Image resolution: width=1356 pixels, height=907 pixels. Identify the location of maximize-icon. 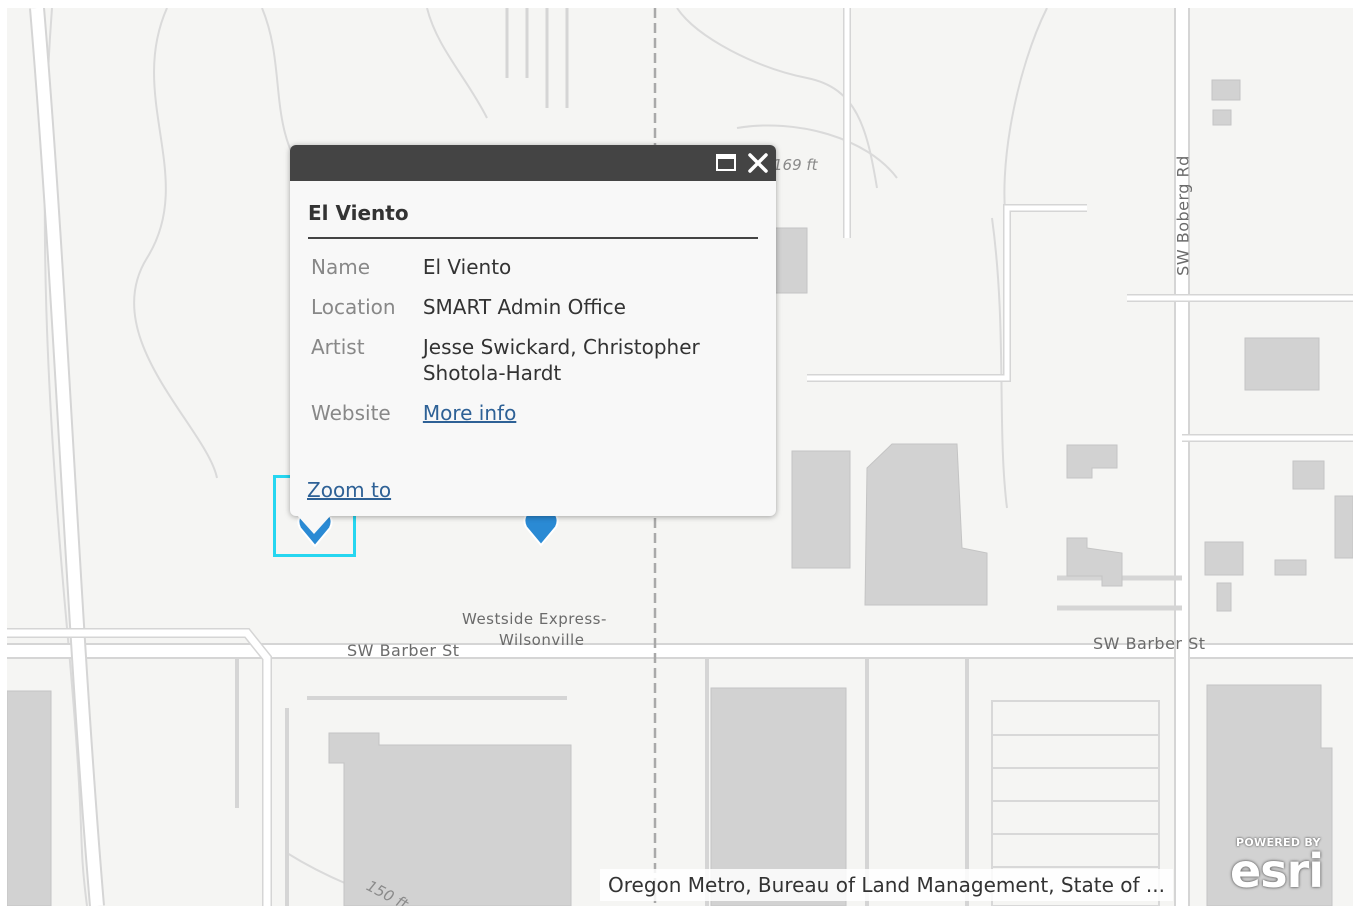
(726, 163).